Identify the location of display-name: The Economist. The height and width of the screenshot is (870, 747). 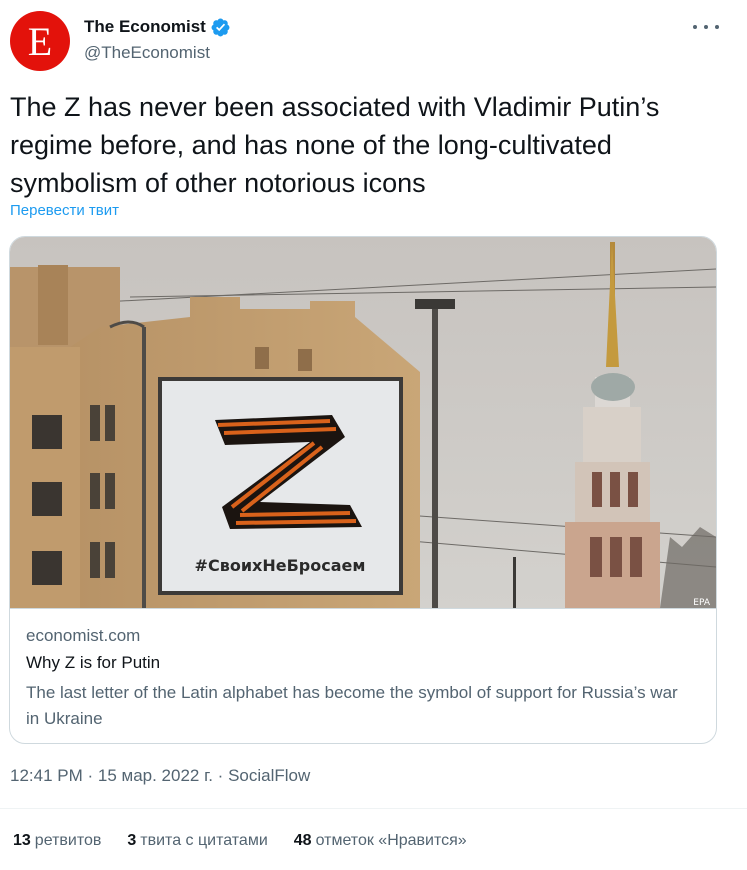
(145, 27).